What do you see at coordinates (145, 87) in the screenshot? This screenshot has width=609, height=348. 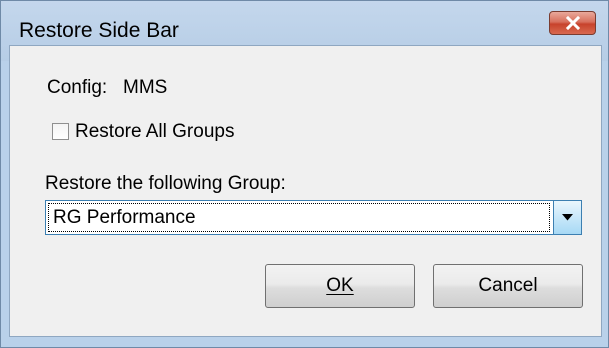 I see `config-value: MMS` at bounding box center [145, 87].